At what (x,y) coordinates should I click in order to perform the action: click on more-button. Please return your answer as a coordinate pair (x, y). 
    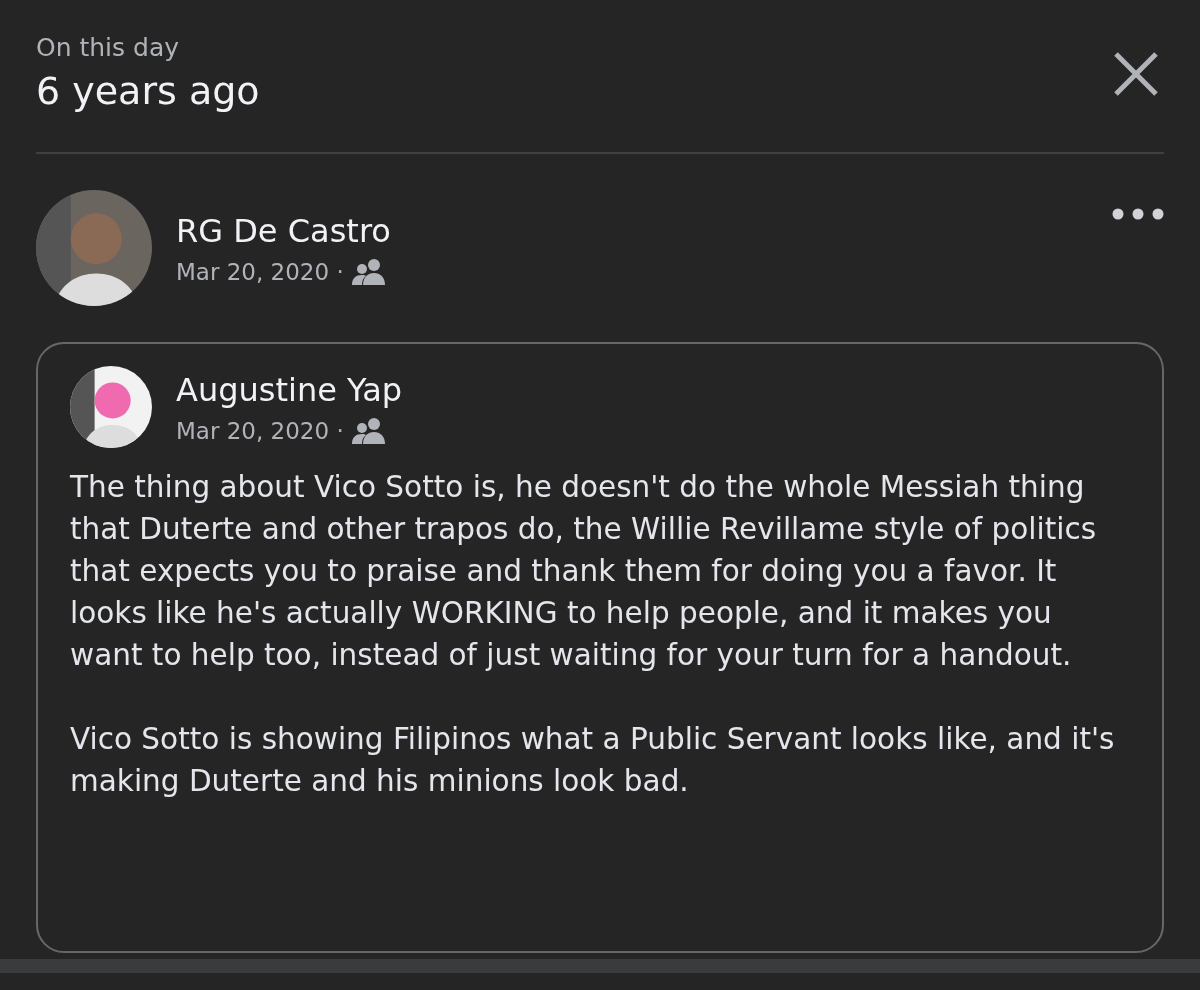
    Looking at the image, I should click on (1138, 214).